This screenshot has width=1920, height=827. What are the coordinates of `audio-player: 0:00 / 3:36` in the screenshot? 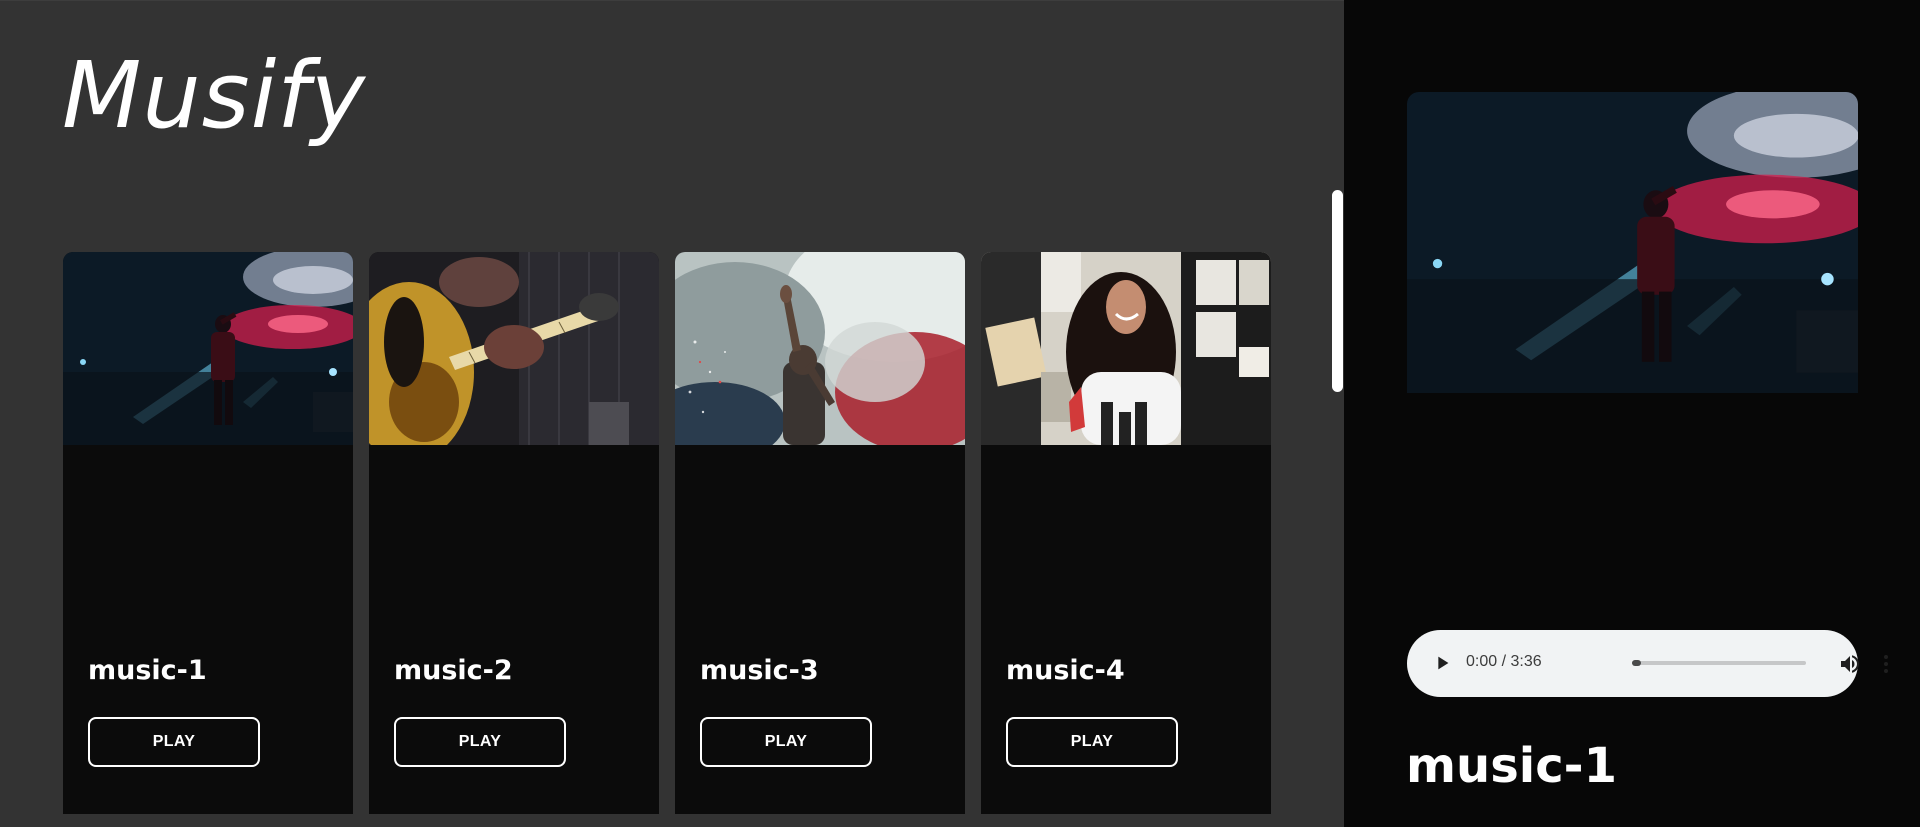 It's located at (1647, 663).